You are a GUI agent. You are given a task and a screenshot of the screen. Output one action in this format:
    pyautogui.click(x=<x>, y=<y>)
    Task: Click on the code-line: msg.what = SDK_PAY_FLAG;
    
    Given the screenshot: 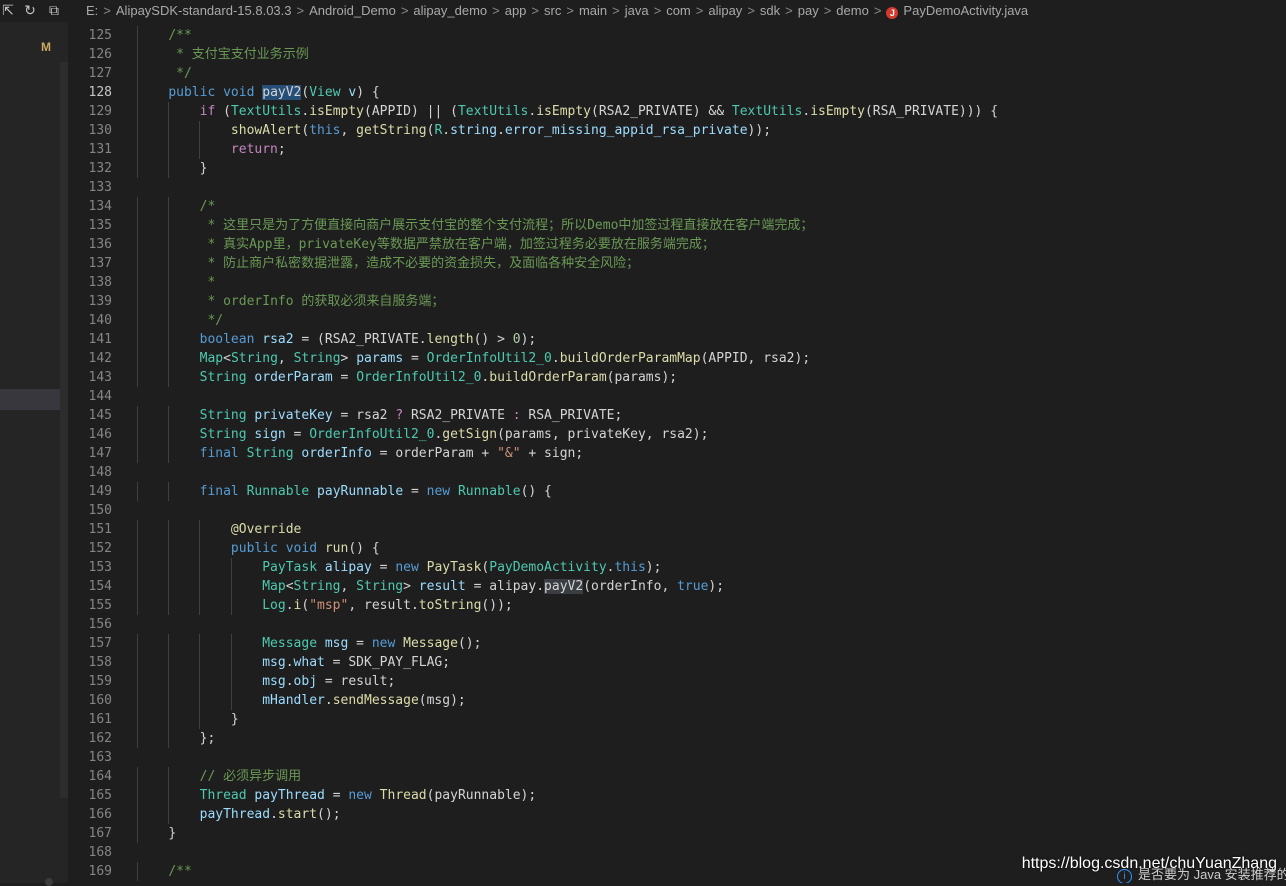 What is the action you would take?
    pyautogui.click(x=711, y=662)
    